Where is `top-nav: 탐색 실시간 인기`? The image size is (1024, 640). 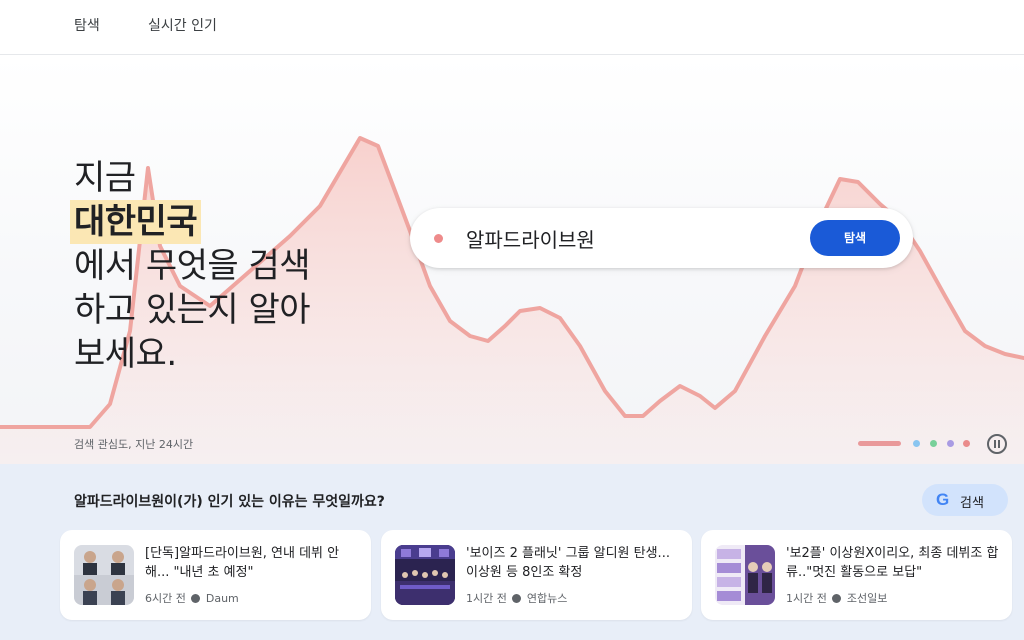 top-nav: 탐색 실시간 인기 is located at coordinates (512, 27).